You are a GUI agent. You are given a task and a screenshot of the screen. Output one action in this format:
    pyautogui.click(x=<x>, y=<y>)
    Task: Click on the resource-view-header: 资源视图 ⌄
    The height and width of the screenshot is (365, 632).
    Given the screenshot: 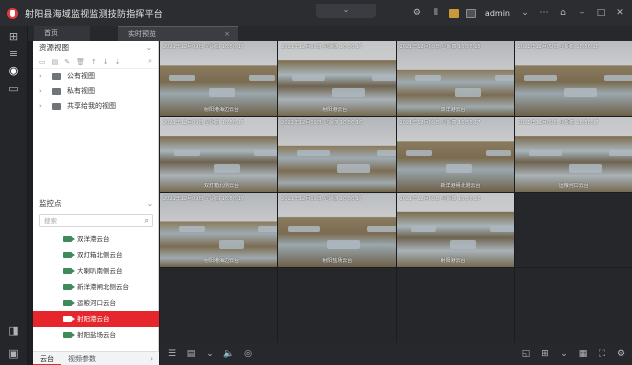 What is the action you would take?
    pyautogui.click(x=95, y=48)
    